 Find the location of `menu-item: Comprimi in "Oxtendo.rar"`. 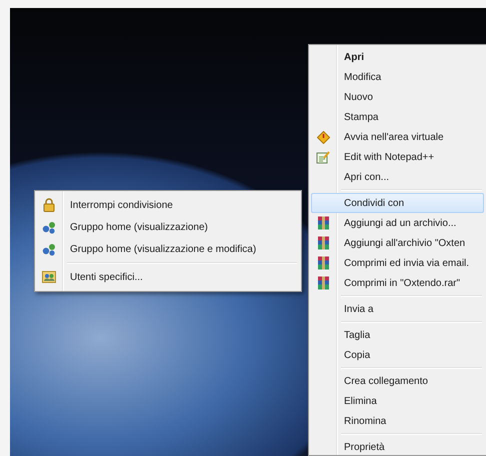

menu-item: Comprimi in "Oxtendo.rar" is located at coordinates (397, 283).